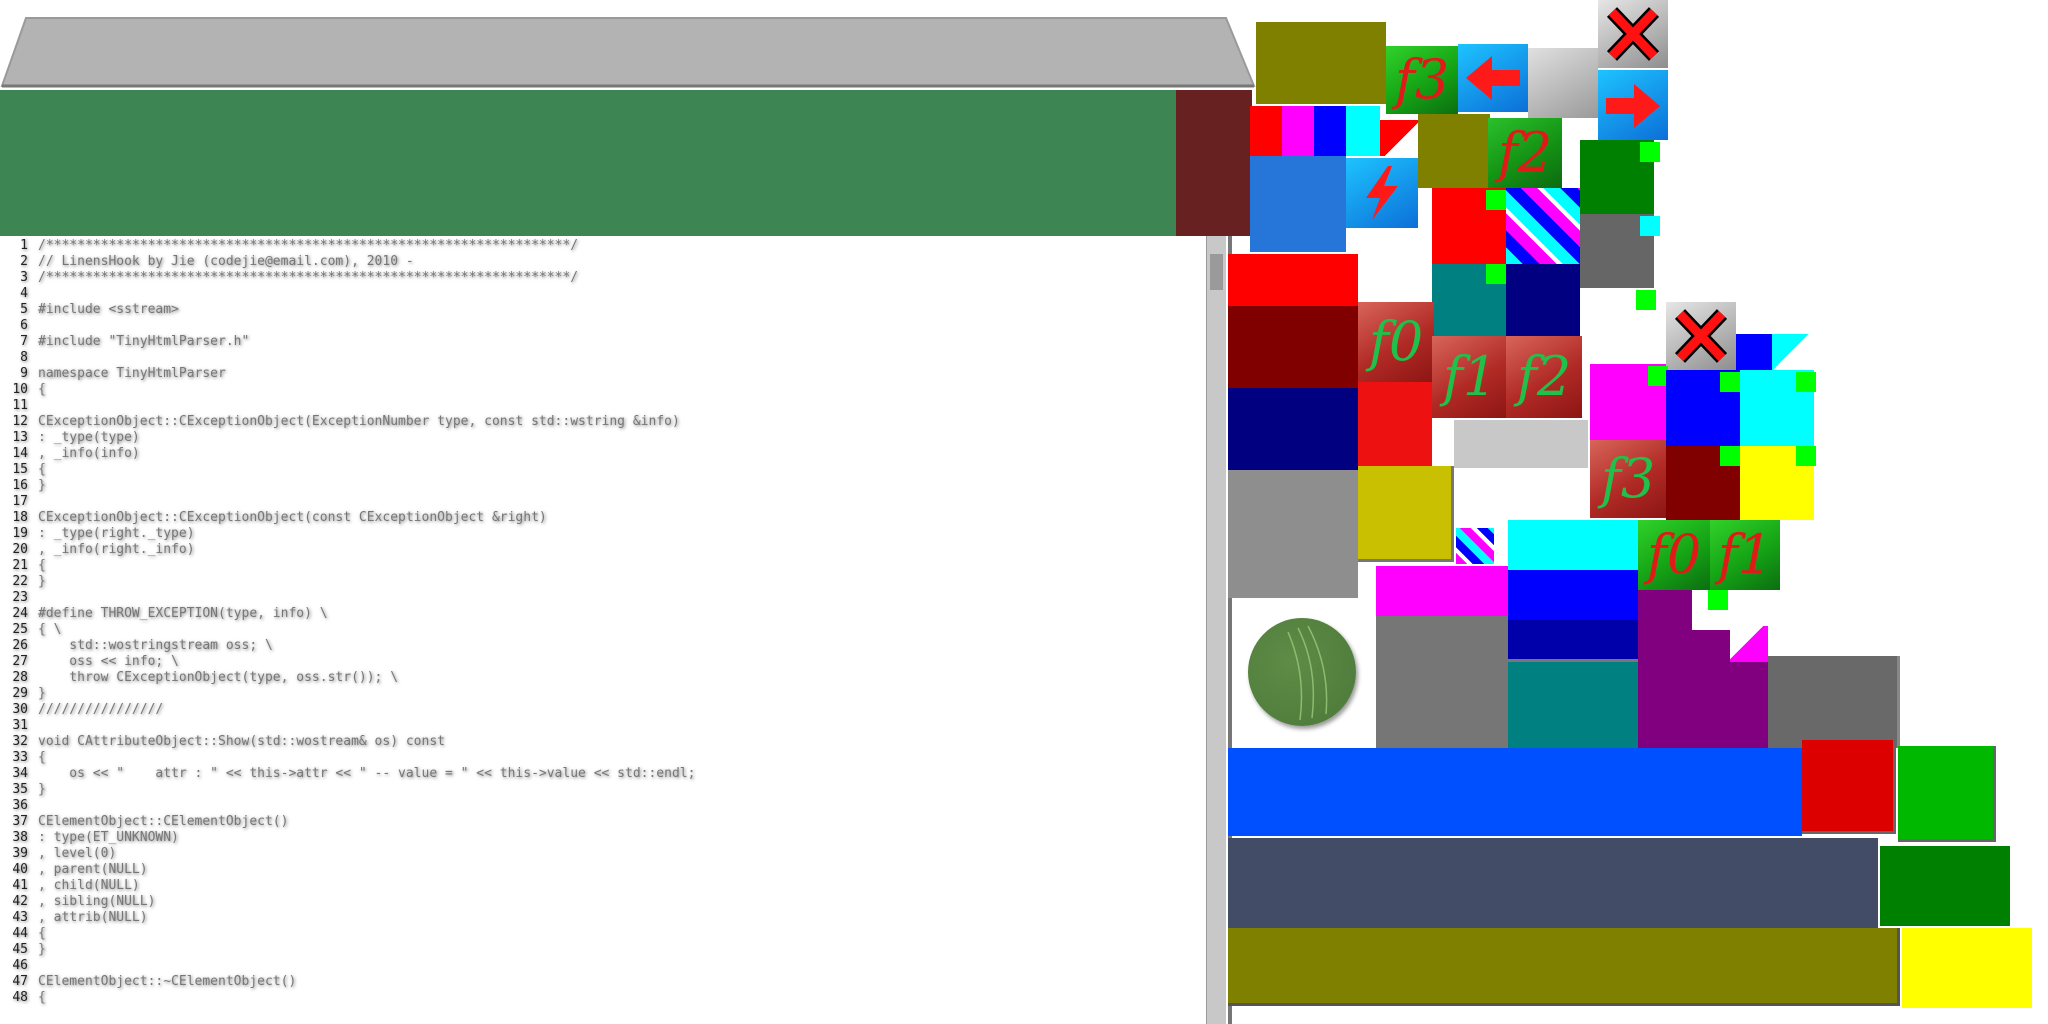  Describe the element at coordinates (1674, 555) in the screenshot. I see `f0-key-button-green: f0` at that location.